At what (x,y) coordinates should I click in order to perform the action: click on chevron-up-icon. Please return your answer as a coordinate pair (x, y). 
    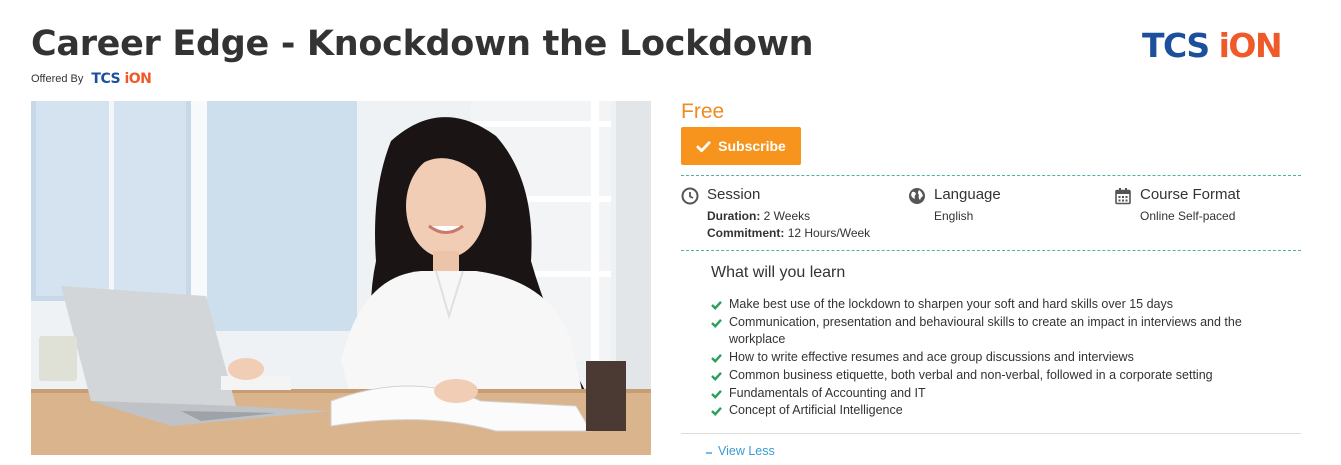
    Looking at the image, I should click on (709, 453).